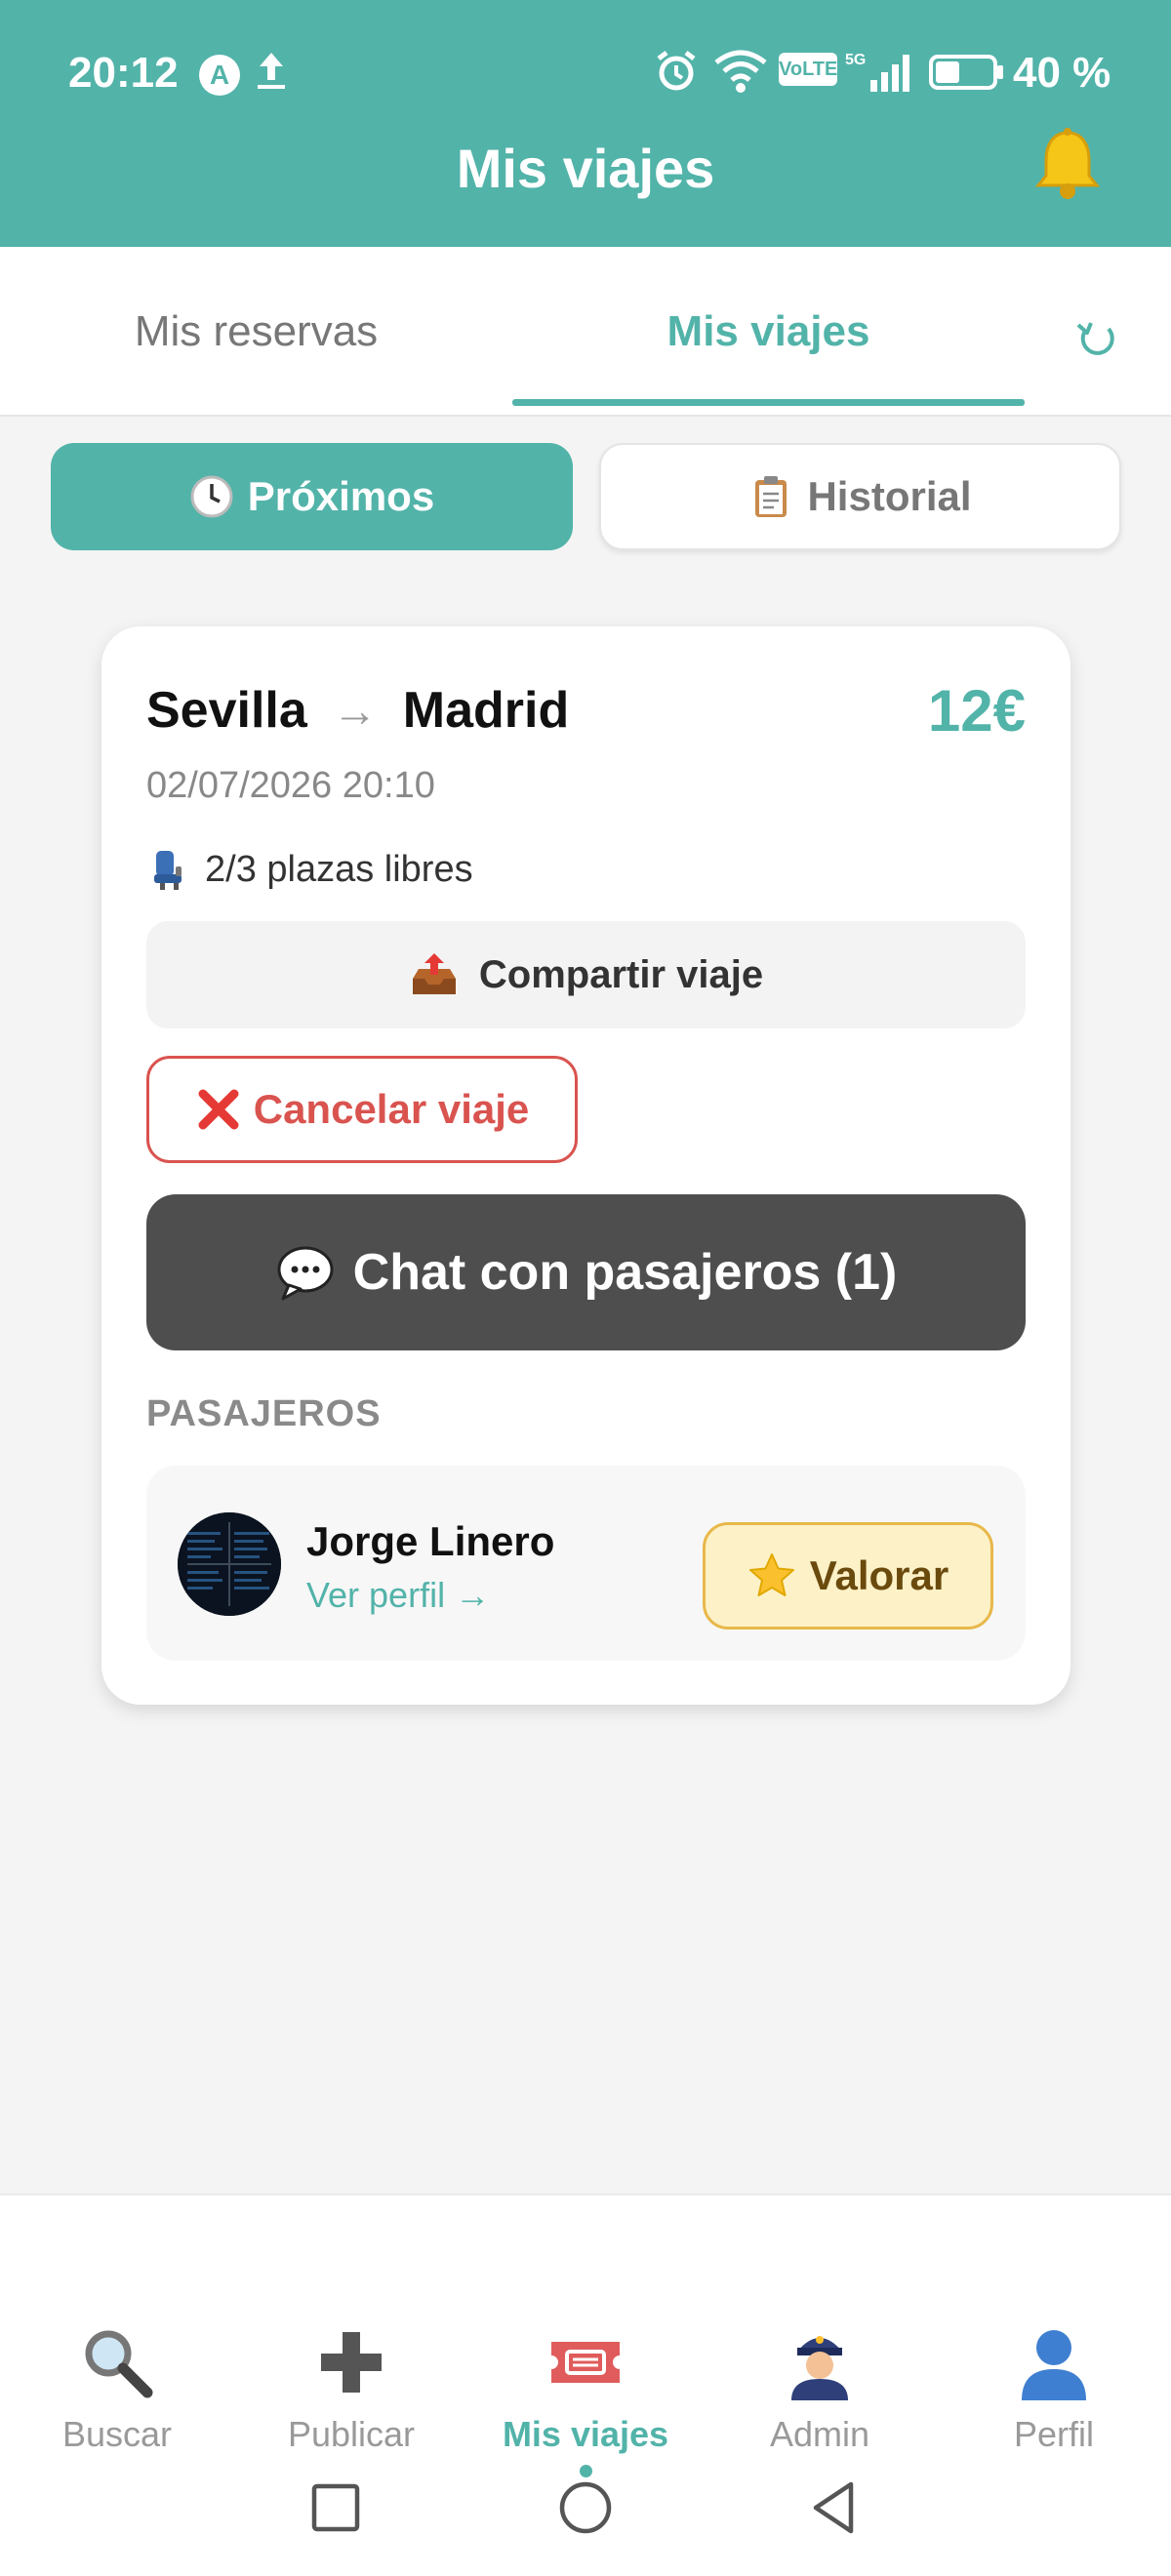  Describe the element at coordinates (271, 71) in the screenshot. I see `upload-icon` at that location.